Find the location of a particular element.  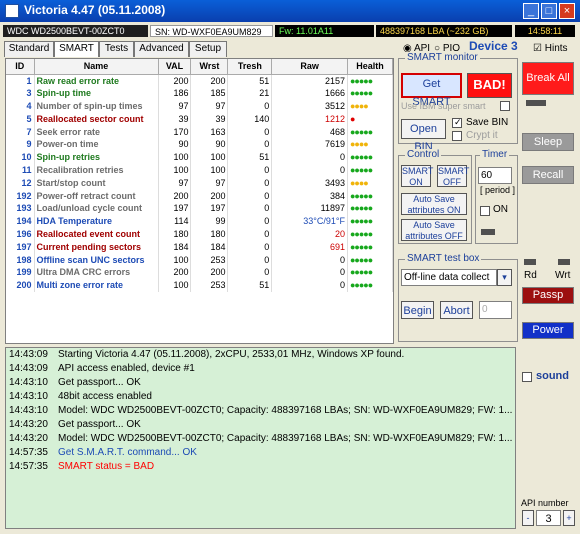

log-line: 14:43:10 48bit access enabled is located at coordinates (260, 397).